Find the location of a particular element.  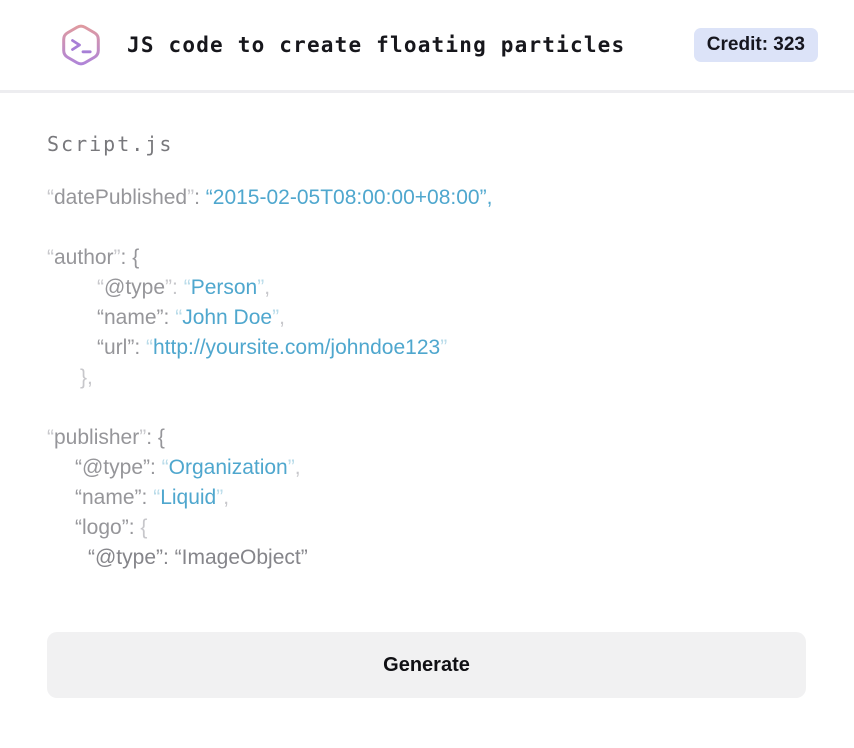

terminal-prompt-hexagon-icon is located at coordinates (81, 45).